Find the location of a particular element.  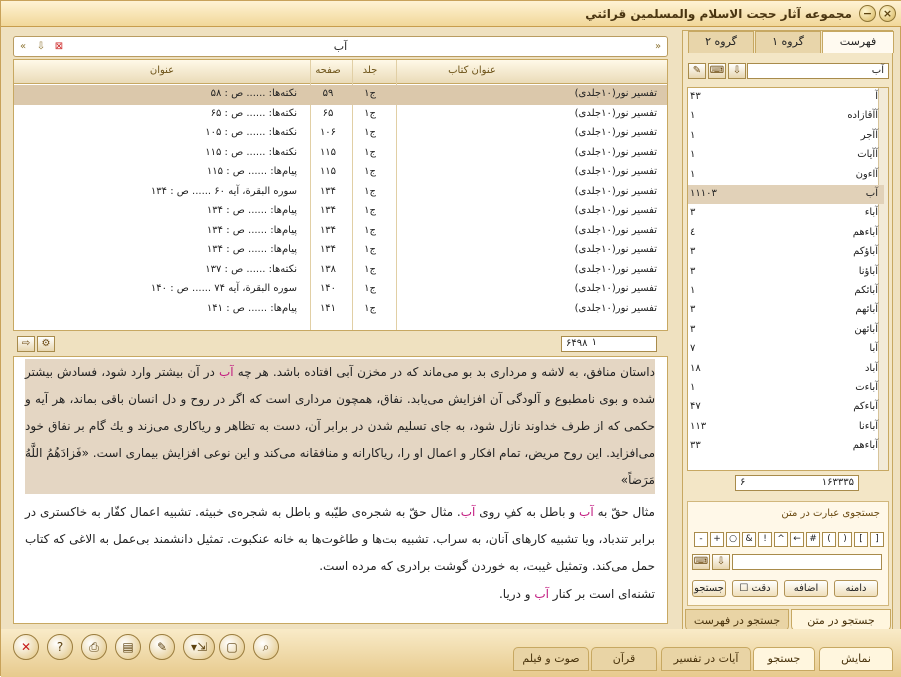

symbol-keys: [ ] ( ) # ← ^ ! & ○ + - is located at coordinates (788, 540).